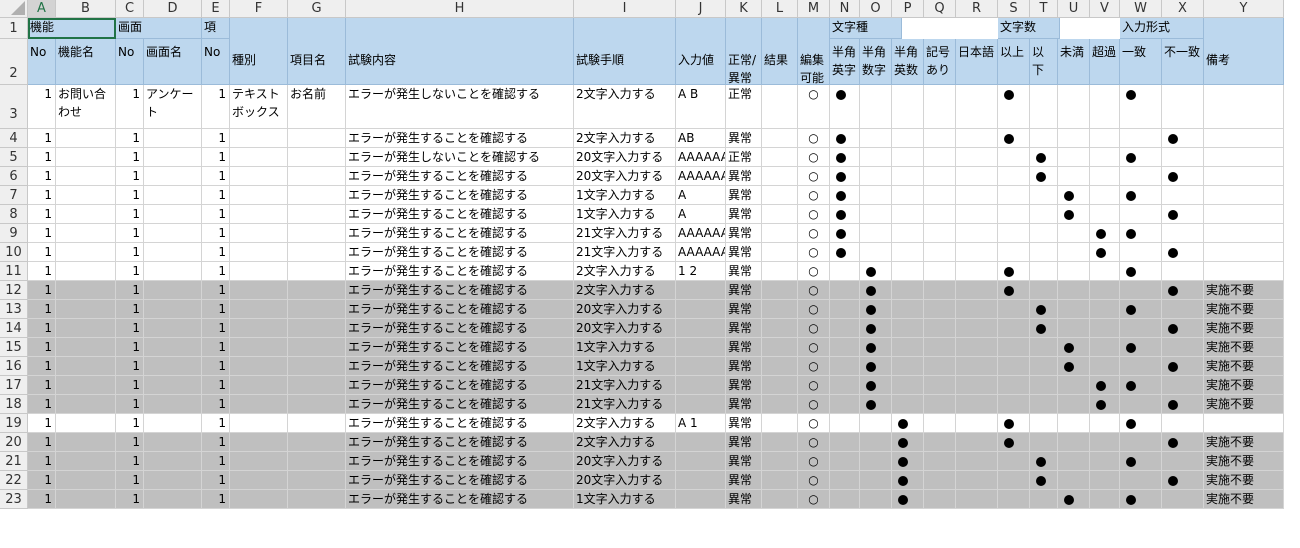 The image size is (1300, 548). I want to click on column-header-f: F, so click(259, 9).